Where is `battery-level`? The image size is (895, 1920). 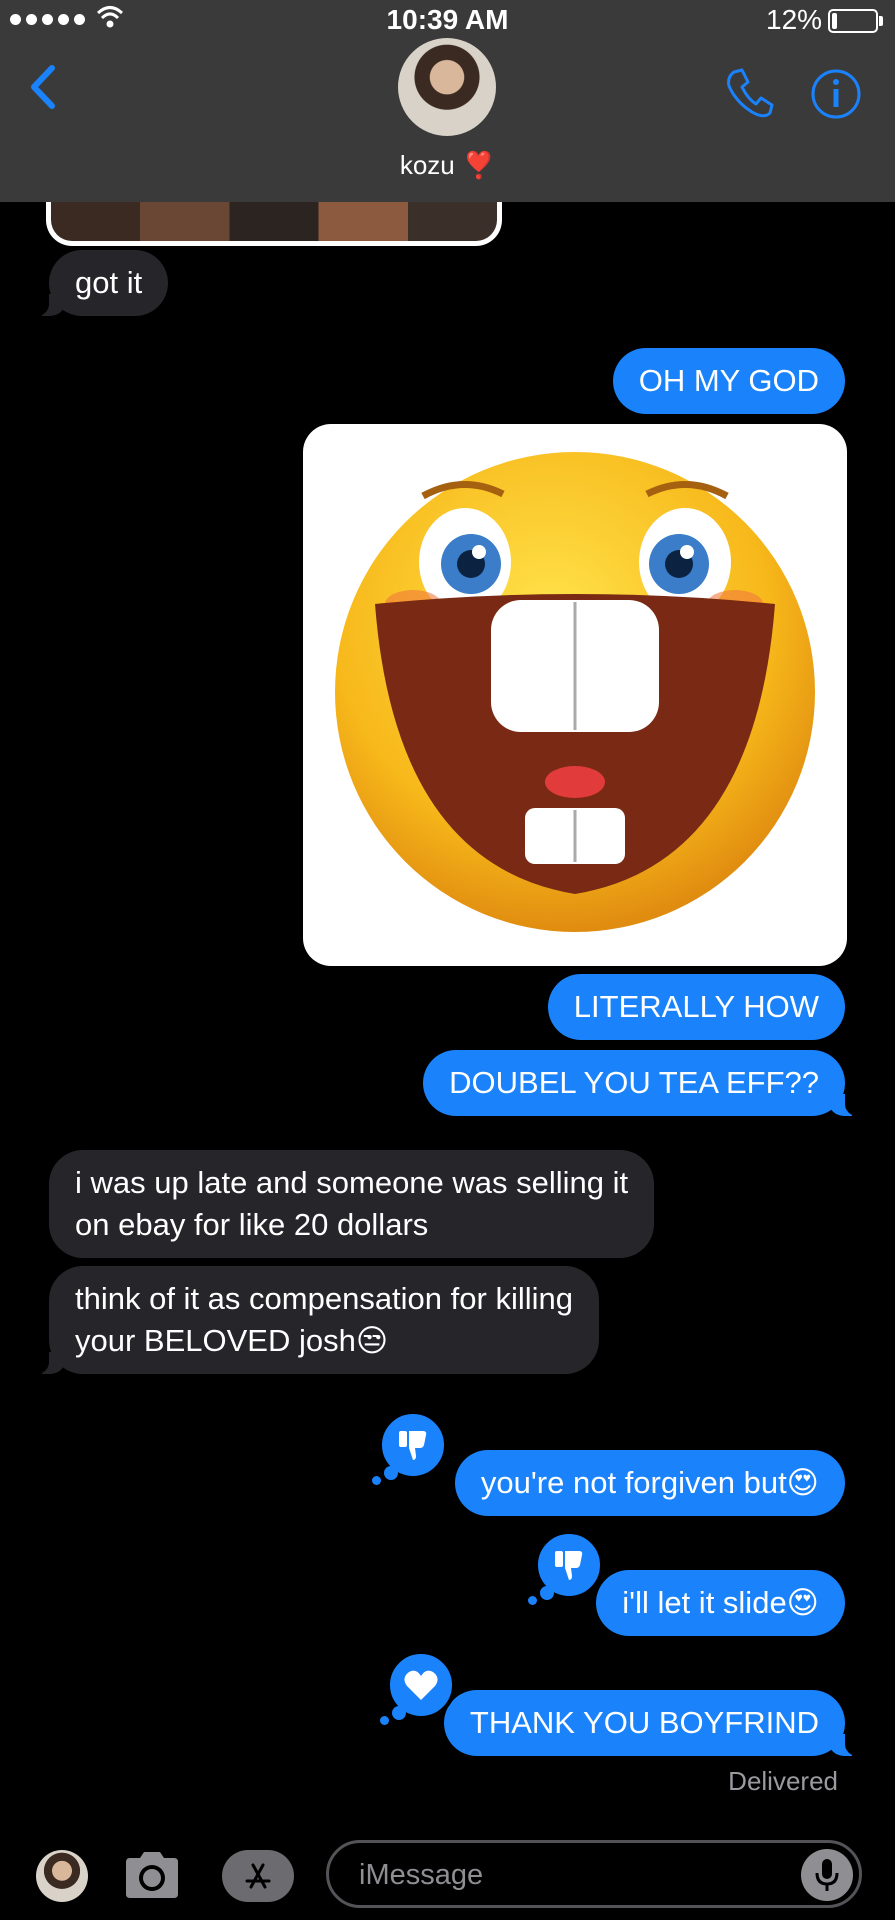 battery-level is located at coordinates (834, 21).